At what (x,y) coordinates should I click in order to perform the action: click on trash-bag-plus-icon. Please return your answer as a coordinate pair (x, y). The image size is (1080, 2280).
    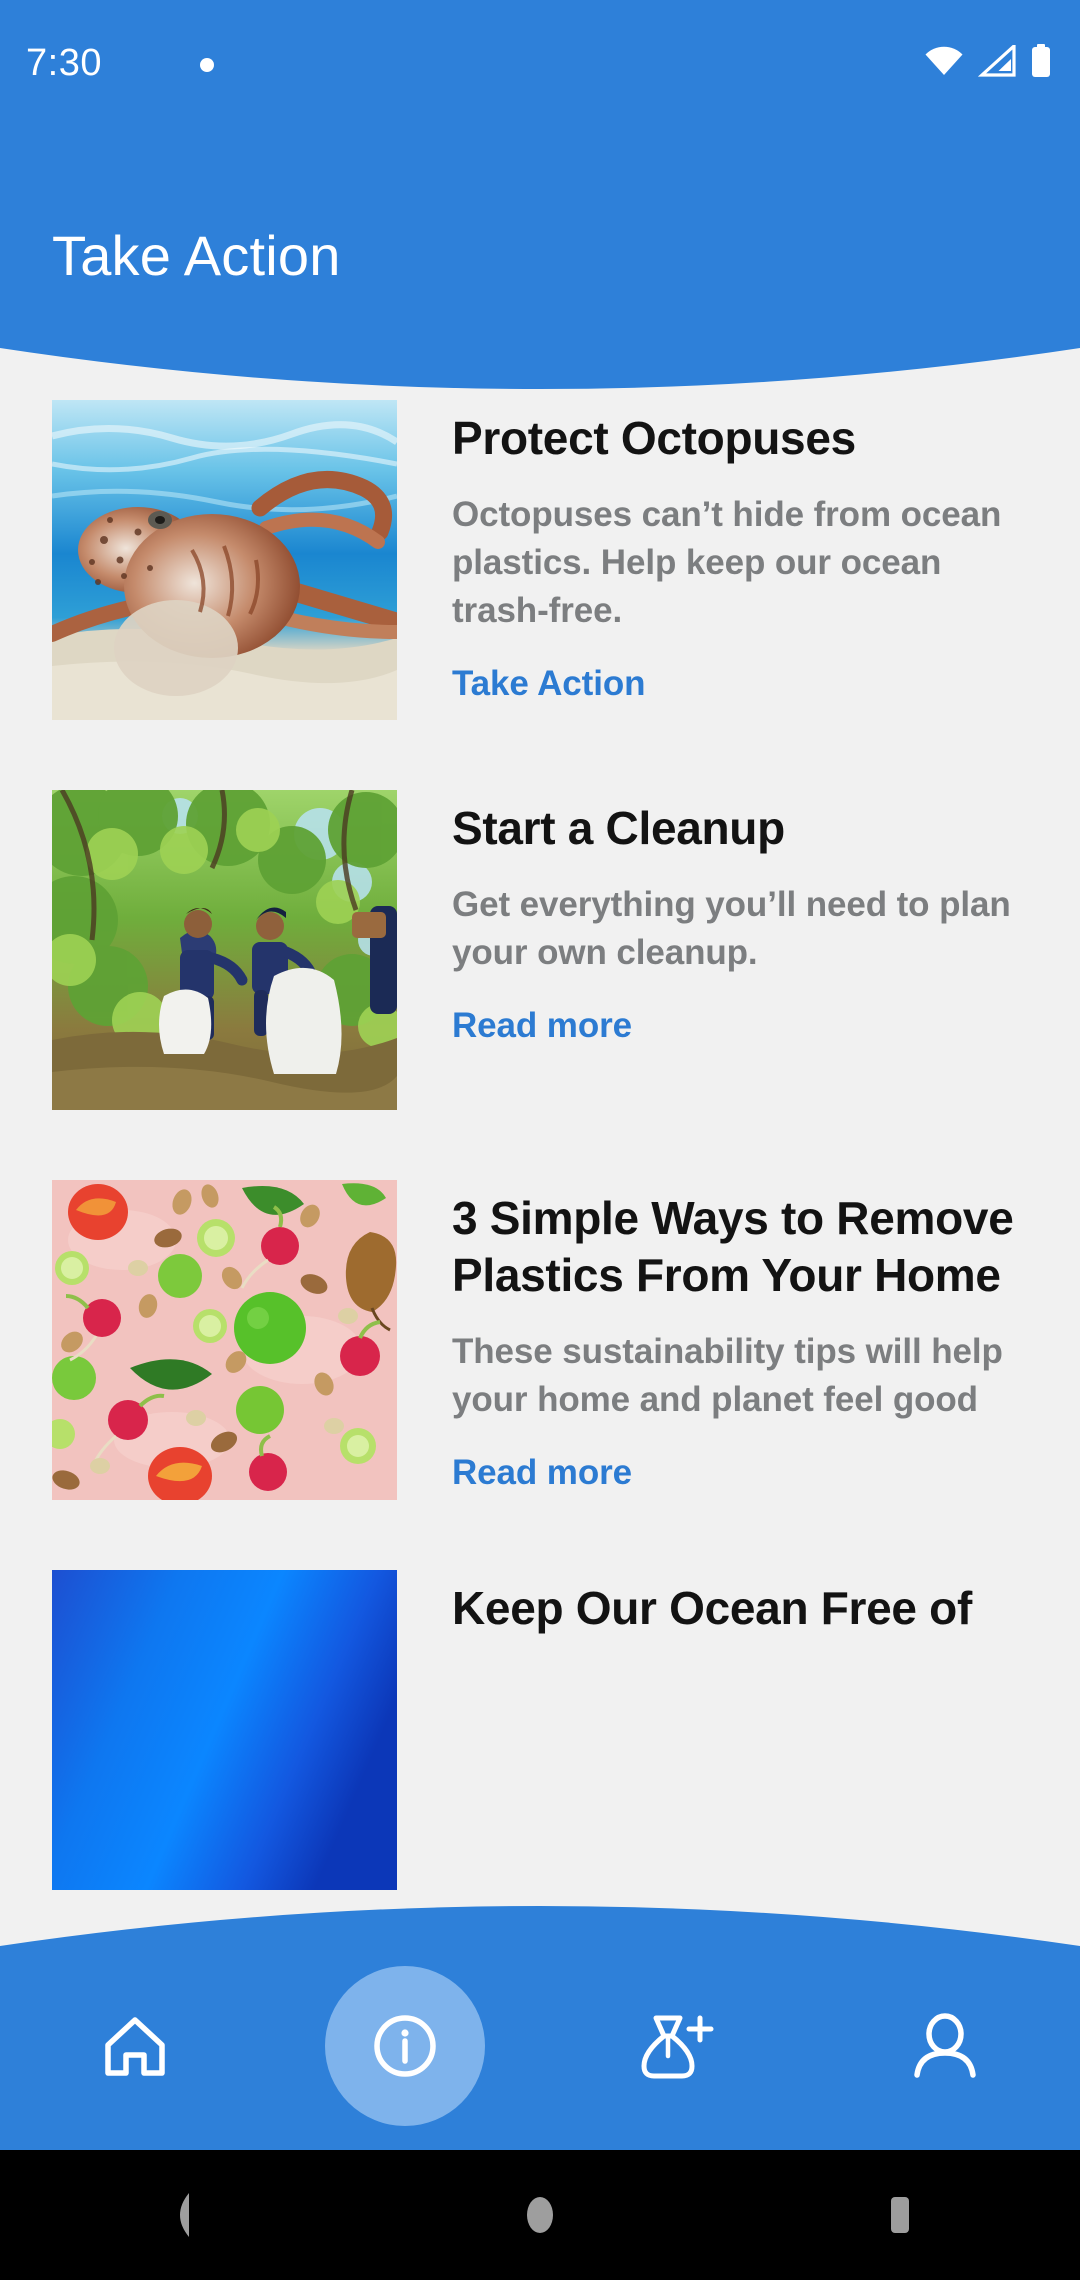
    Looking at the image, I should click on (675, 2046).